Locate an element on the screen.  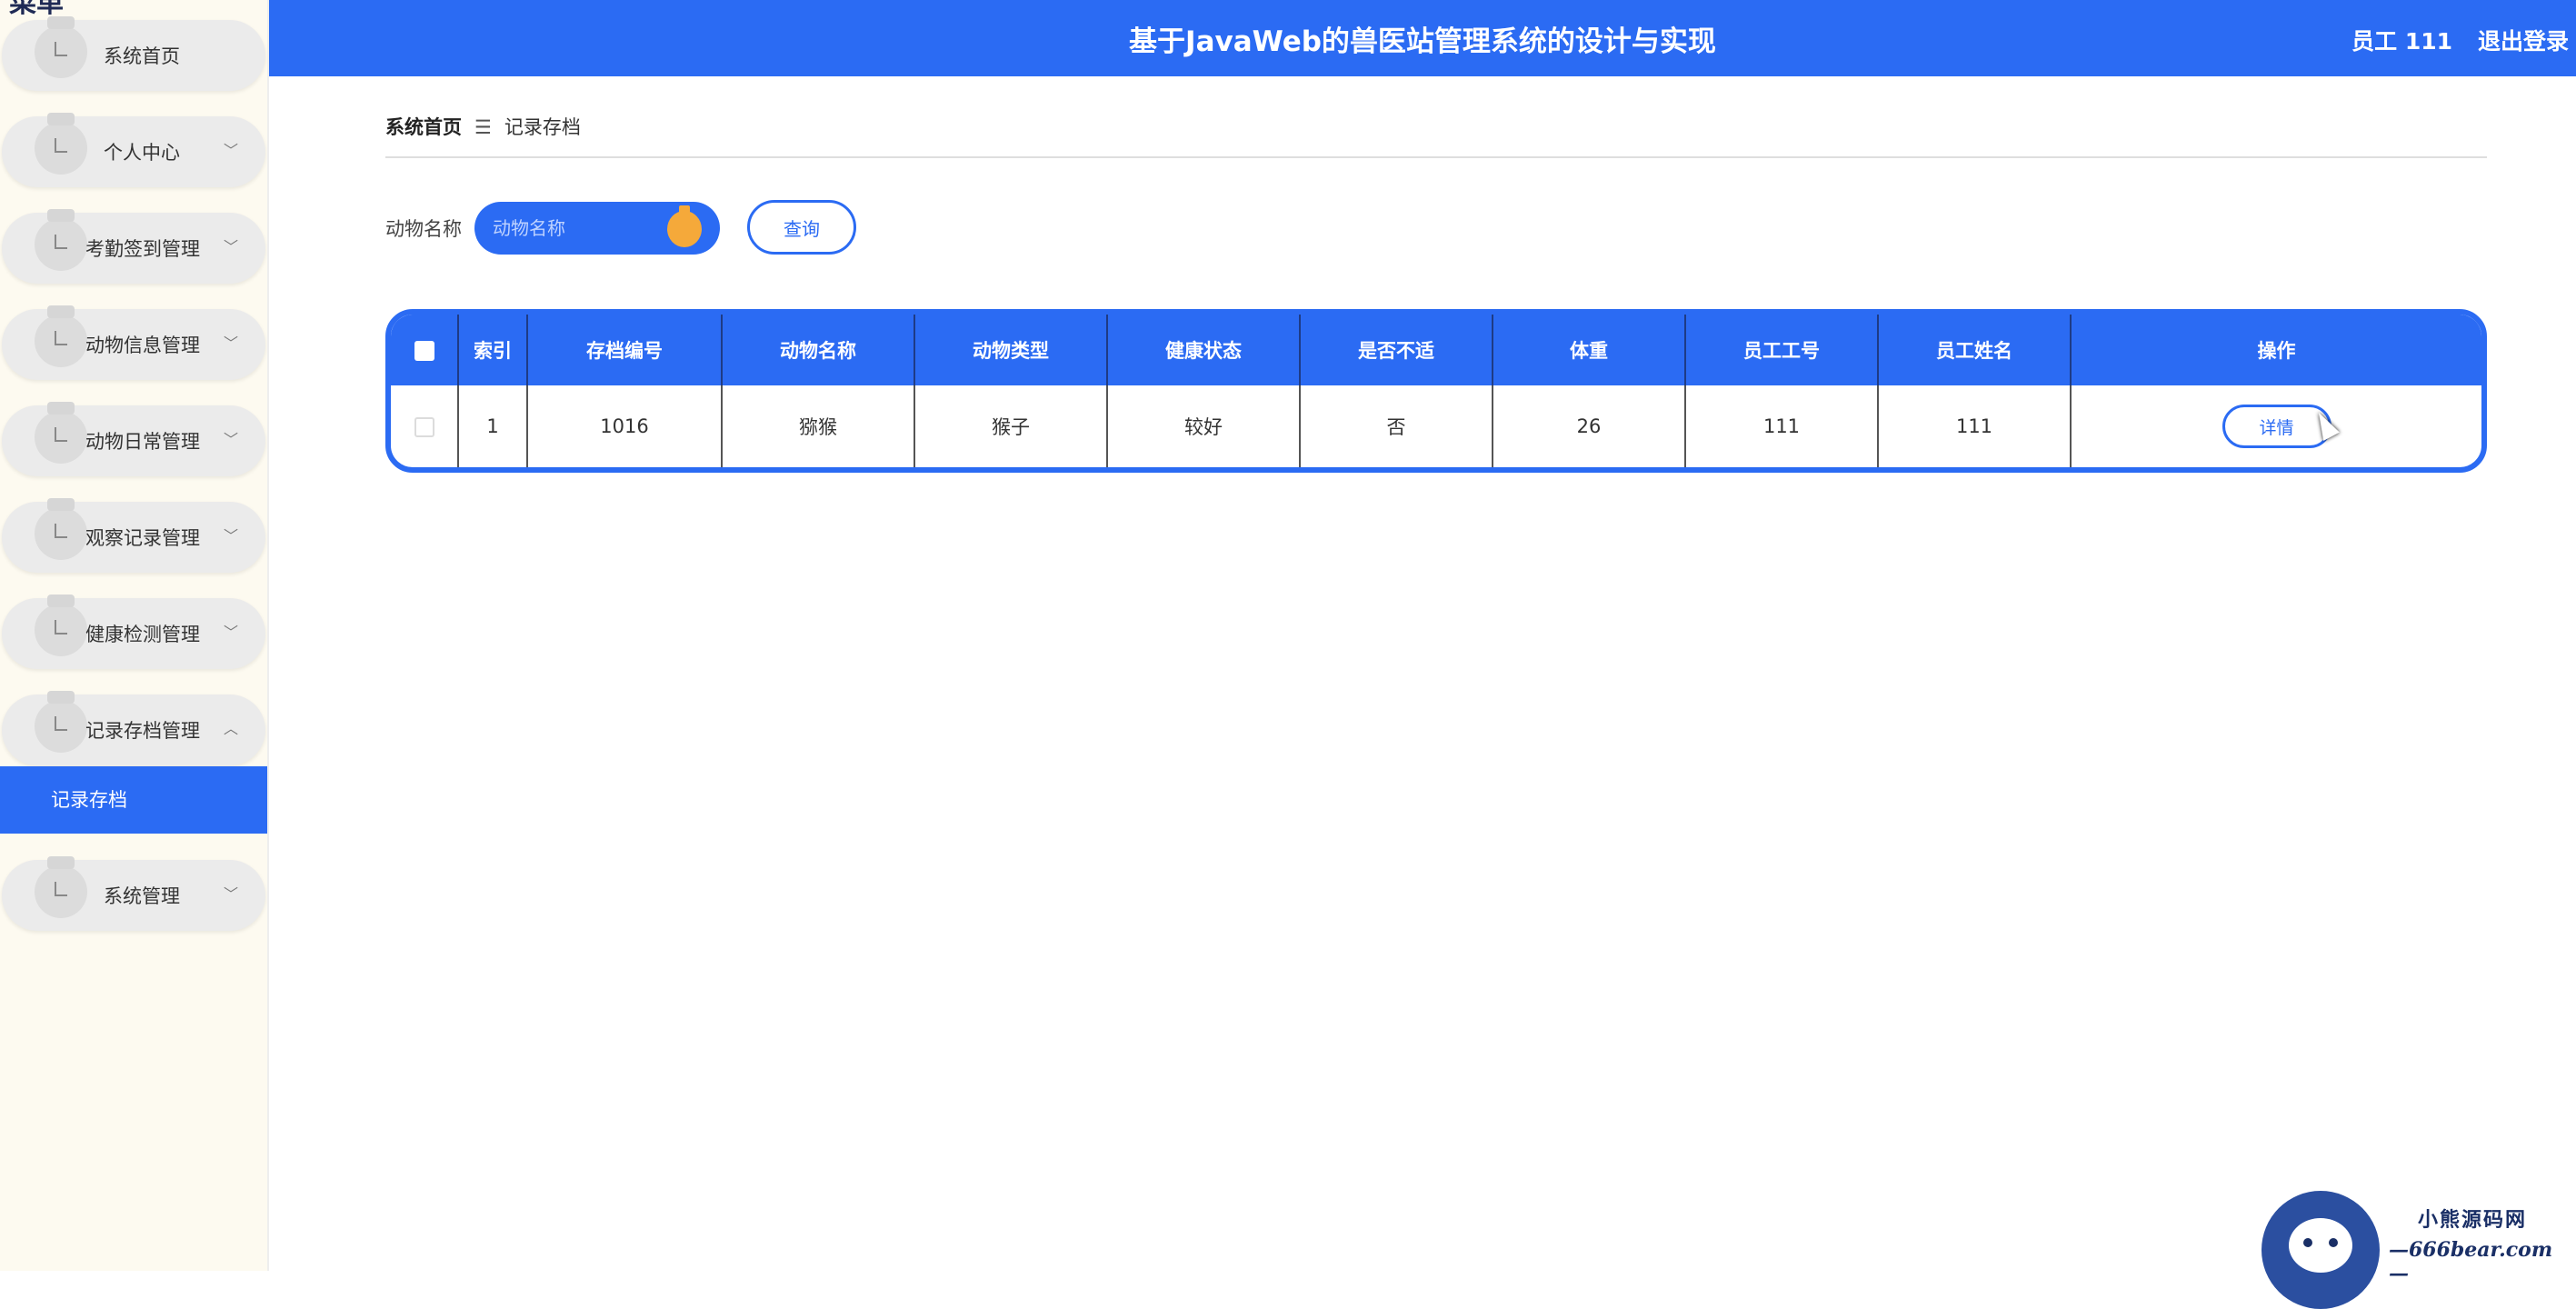
search-badge-icon is located at coordinates (684, 226).